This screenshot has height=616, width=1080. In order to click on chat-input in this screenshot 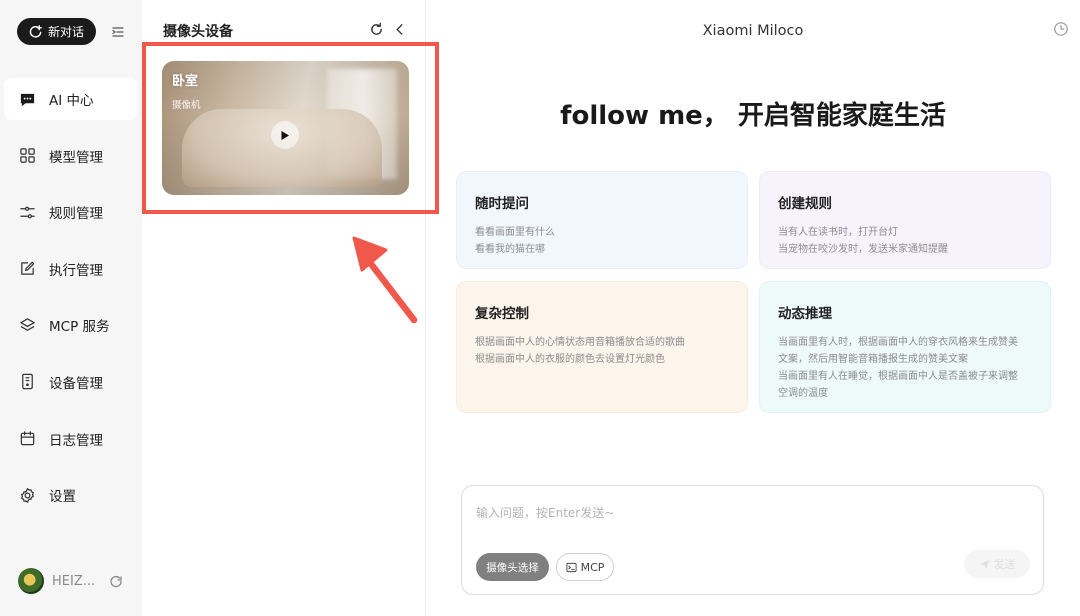, I will do `click(746, 513)`.